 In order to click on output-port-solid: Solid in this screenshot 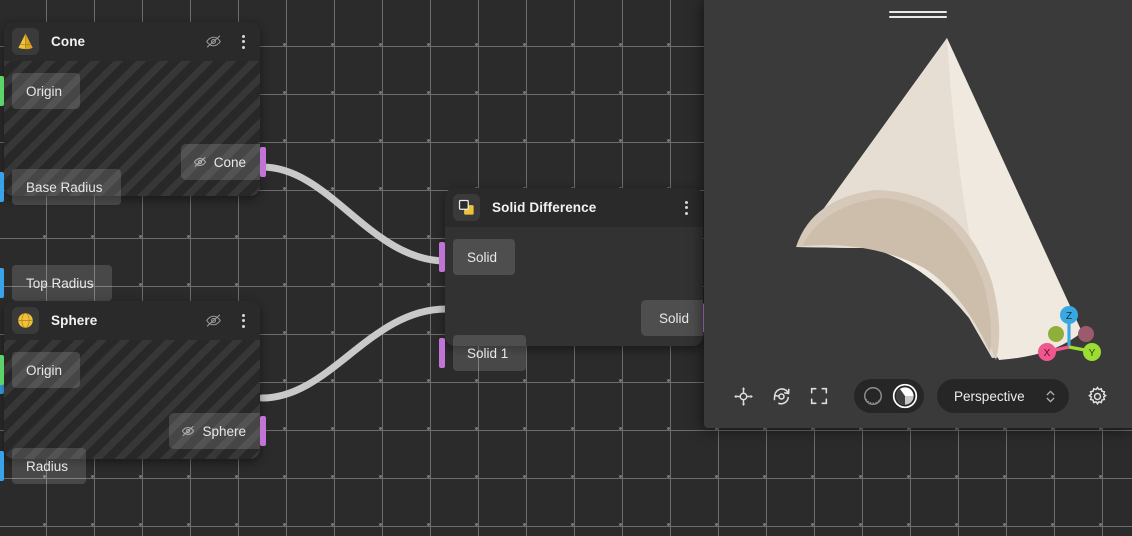, I will do `click(674, 318)`.